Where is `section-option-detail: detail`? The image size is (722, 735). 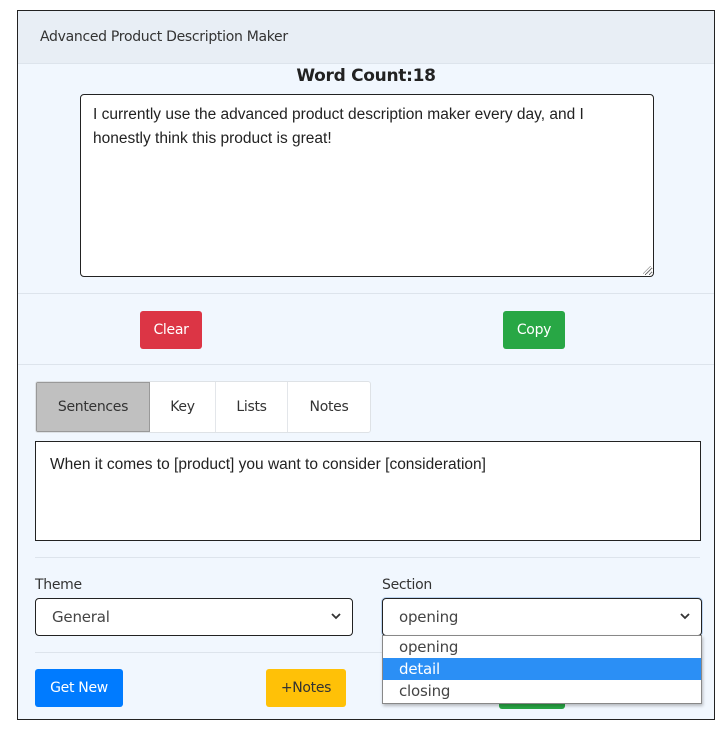
section-option-detail: detail is located at coordinates (542, 669).